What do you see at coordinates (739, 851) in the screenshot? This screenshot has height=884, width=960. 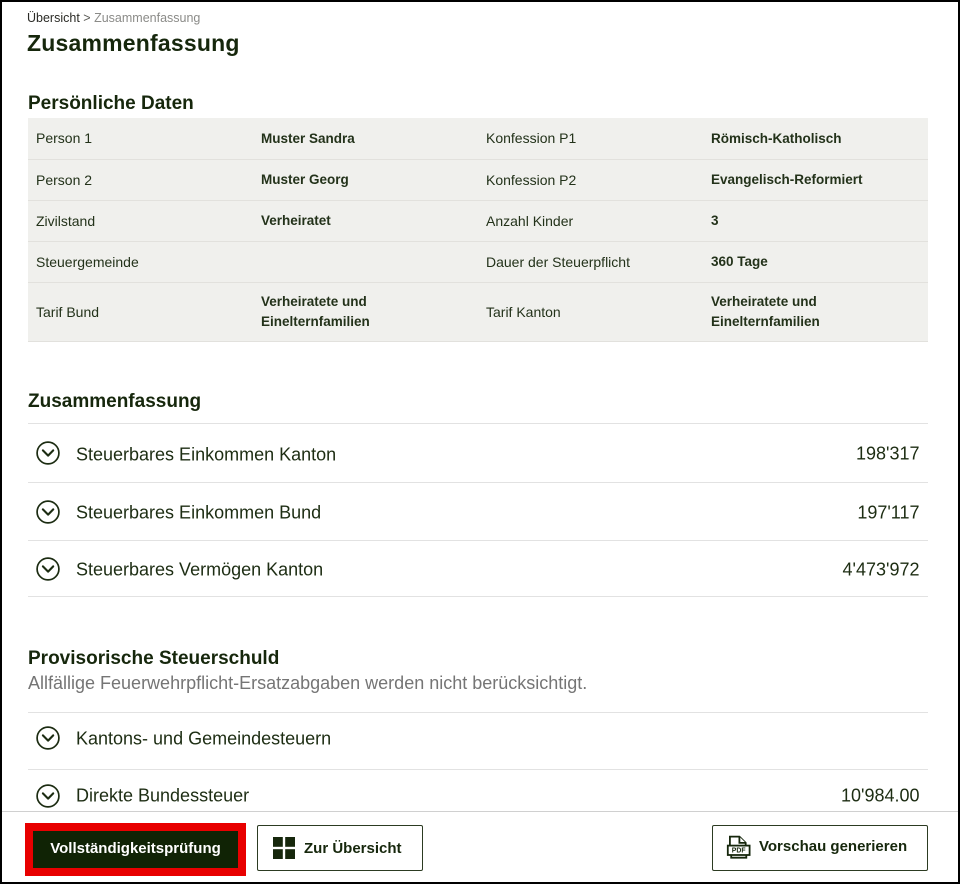 I see `svg-text: PDF` at bounding box center [739, 851].